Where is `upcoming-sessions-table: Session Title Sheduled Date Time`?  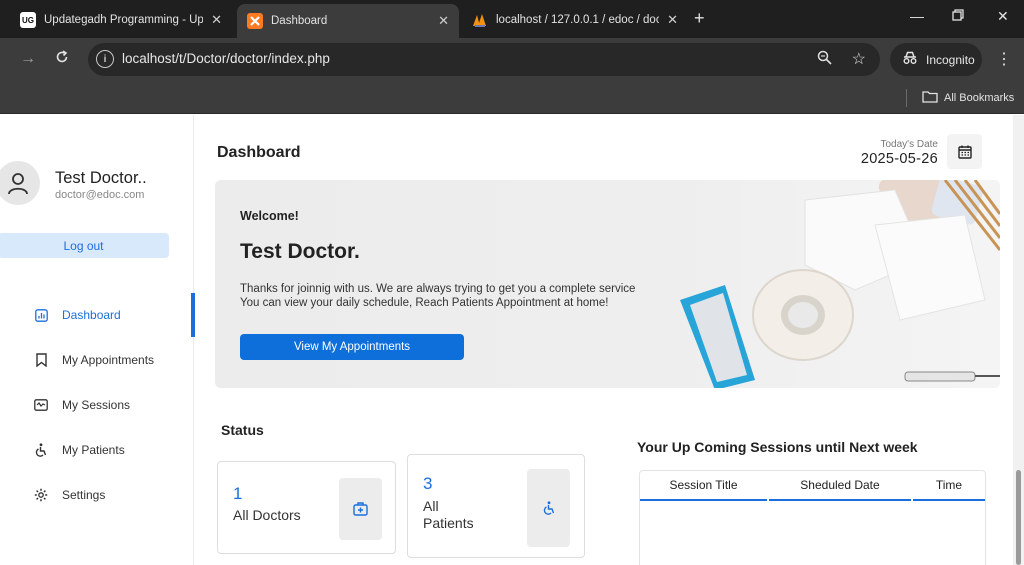 upcoming-sessions-table: Session Title Sheduled Date Time is located at coordinates (812, 517).